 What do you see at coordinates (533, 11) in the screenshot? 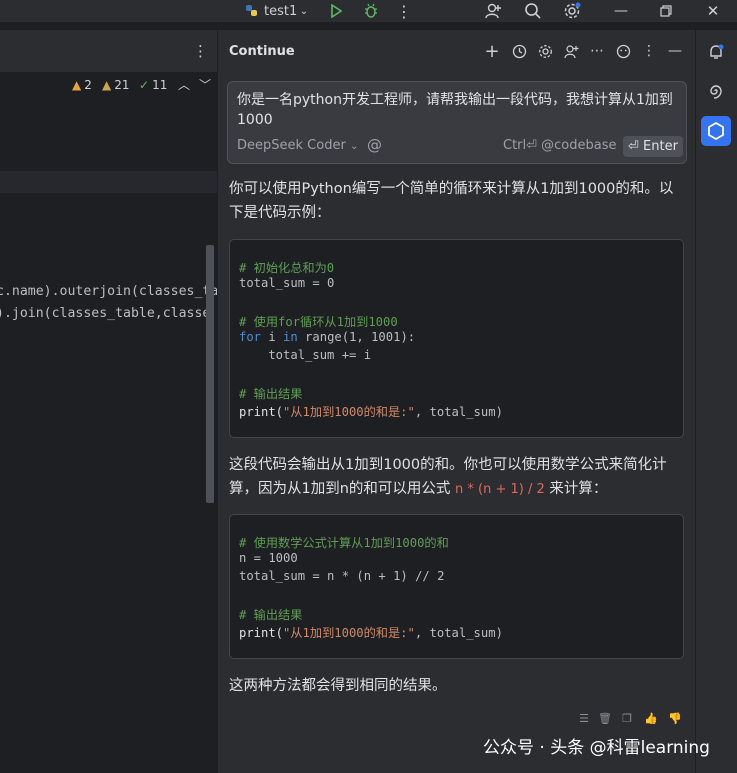
I see `search-icon` at bounding box center [533, 11].